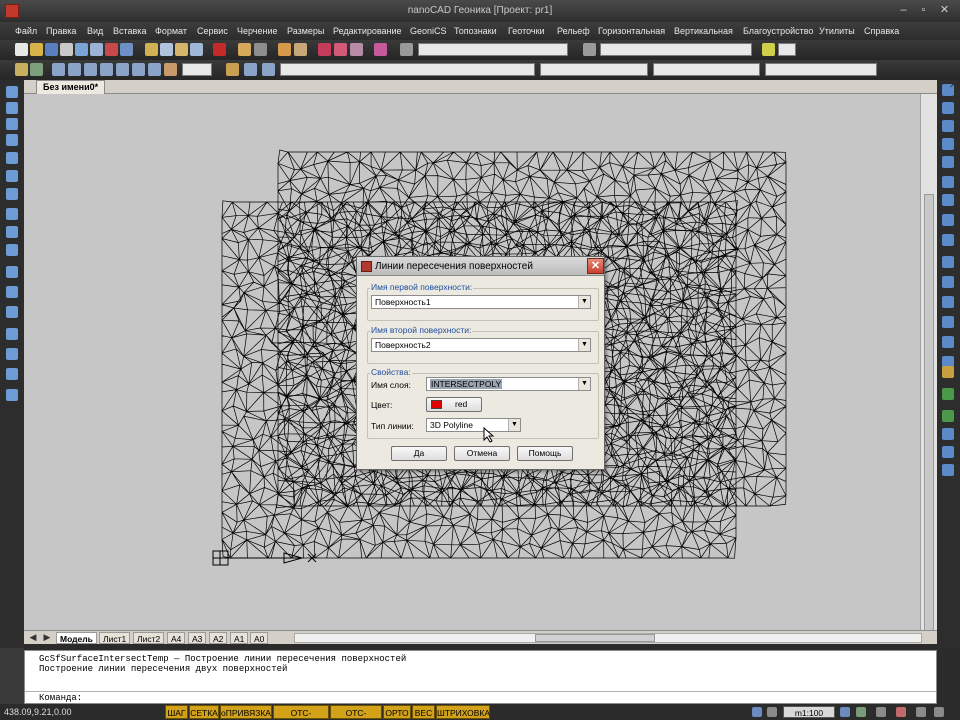 The image size is (960, 720). Describe the element at coordinates (149, 638) in the screenshot. I see `tab-sheet2: Лист2` at that location.